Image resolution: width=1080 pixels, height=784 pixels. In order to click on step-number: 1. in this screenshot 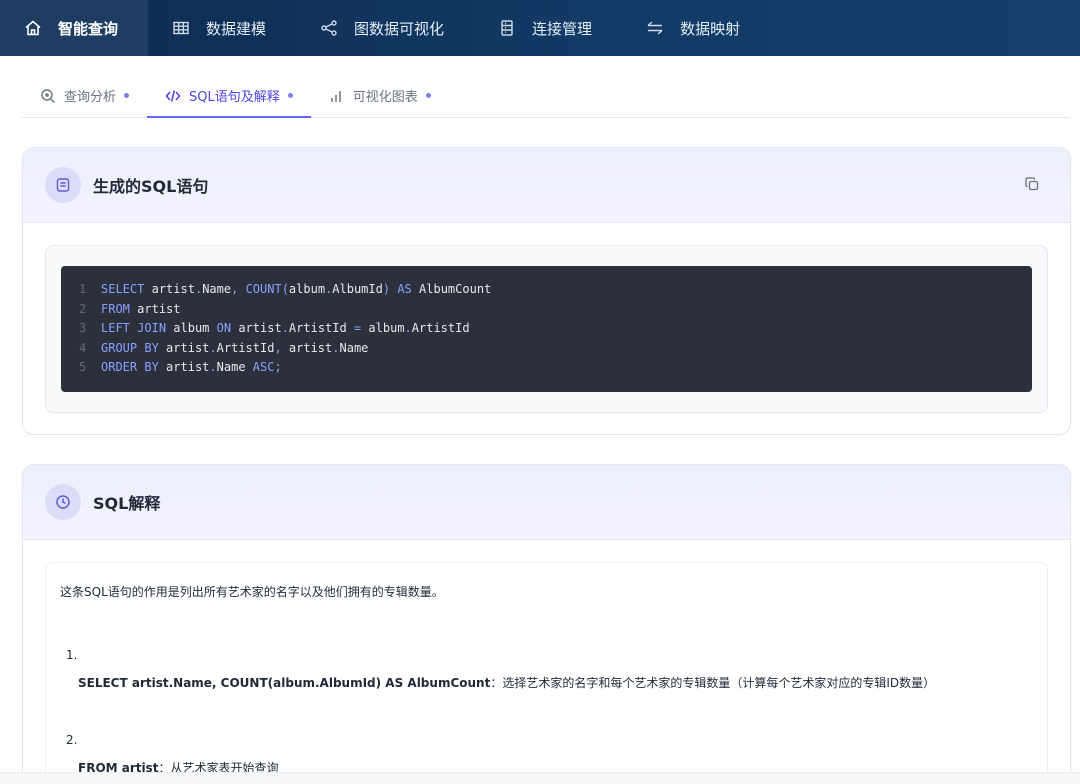, I will do `click(72, 655)`.